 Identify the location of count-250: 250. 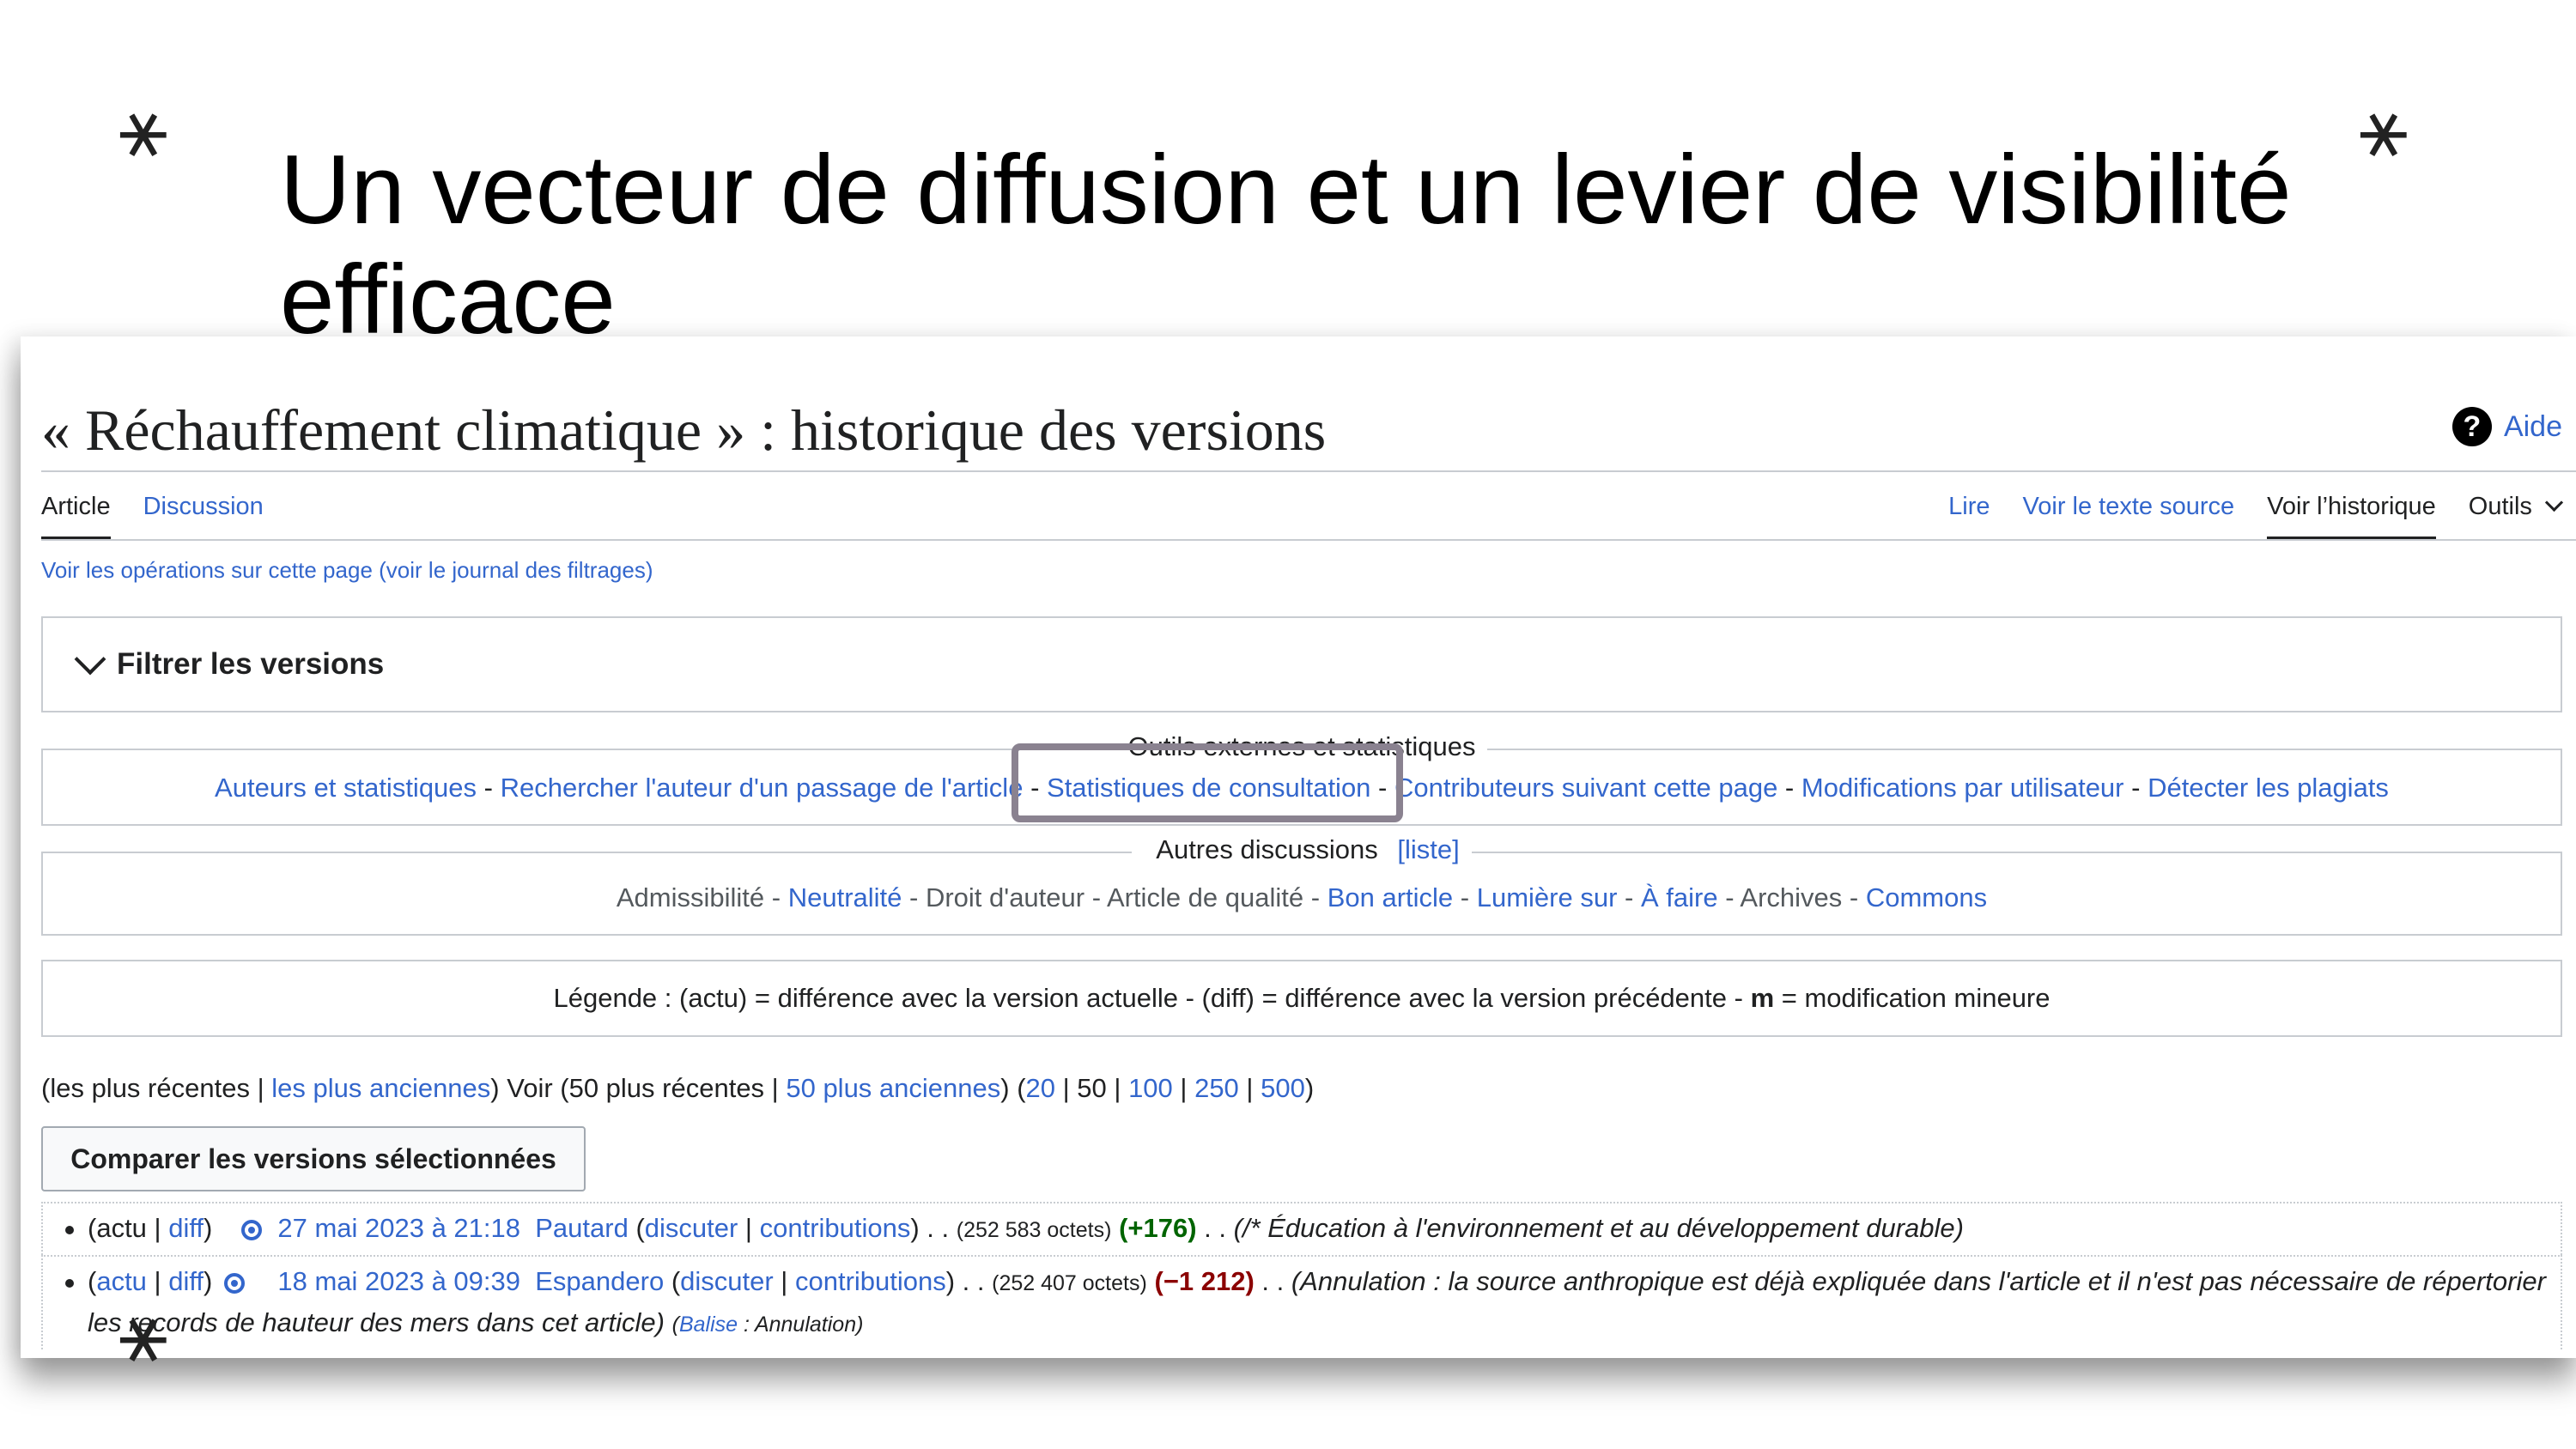
(1217, 1088).